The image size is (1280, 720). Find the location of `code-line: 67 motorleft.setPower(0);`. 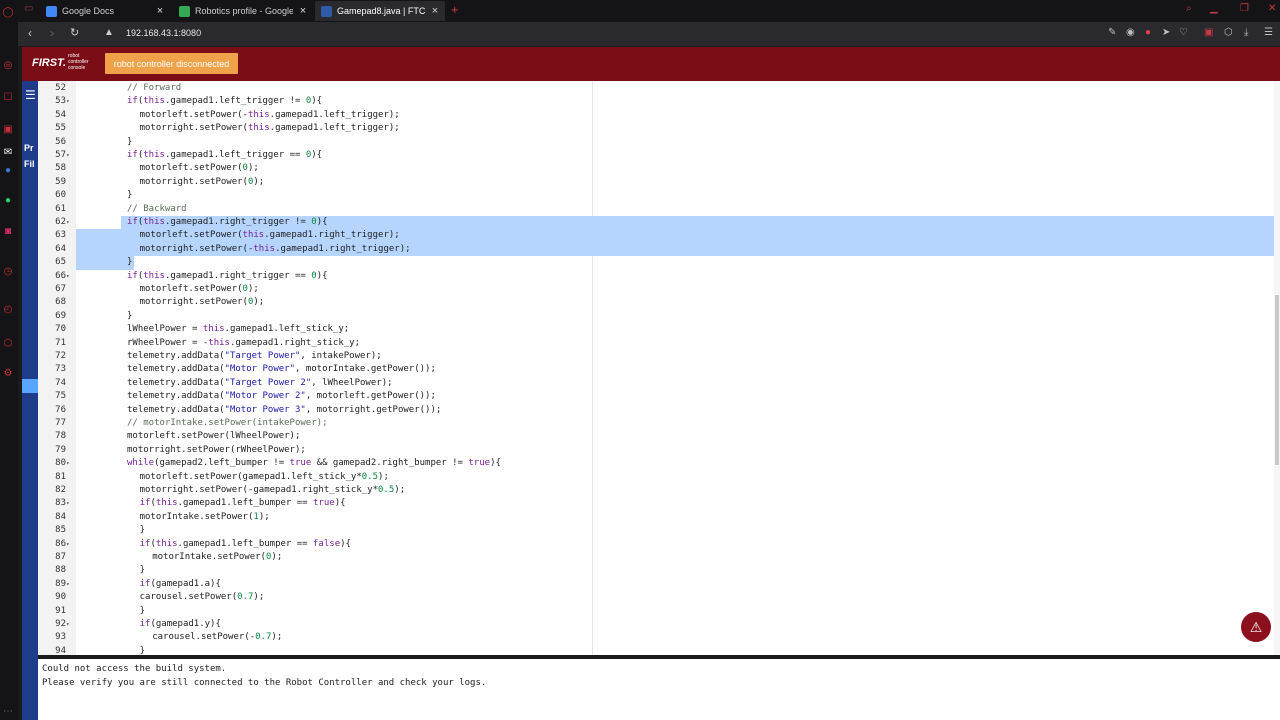

code-line: 67 motorleft.setPower(0); is located at coordinates (658, 289).